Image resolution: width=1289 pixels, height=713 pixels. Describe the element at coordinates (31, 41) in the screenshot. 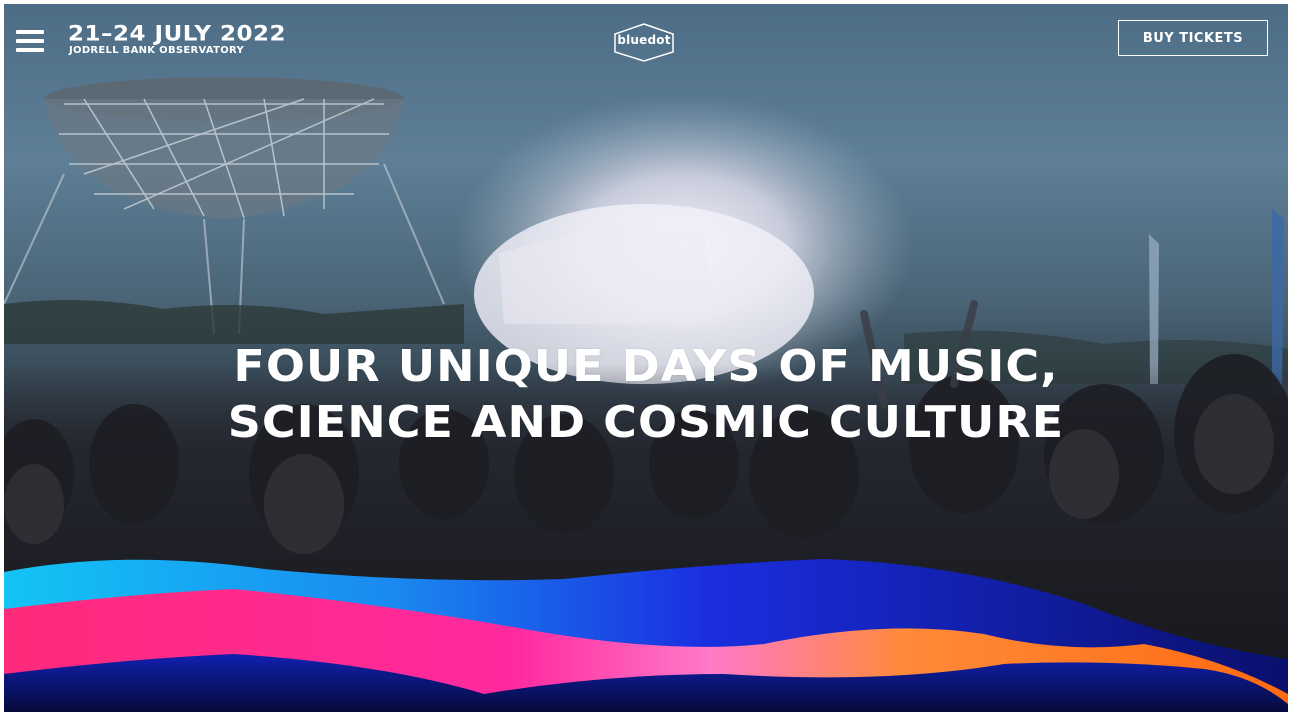

I see `hamburger-menu-icon` at that location.